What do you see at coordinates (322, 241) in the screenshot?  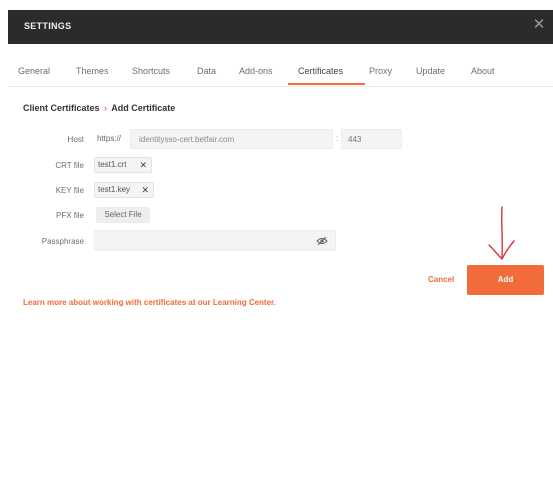 I see `eye-off-icon` at bounding box center [322, 241].